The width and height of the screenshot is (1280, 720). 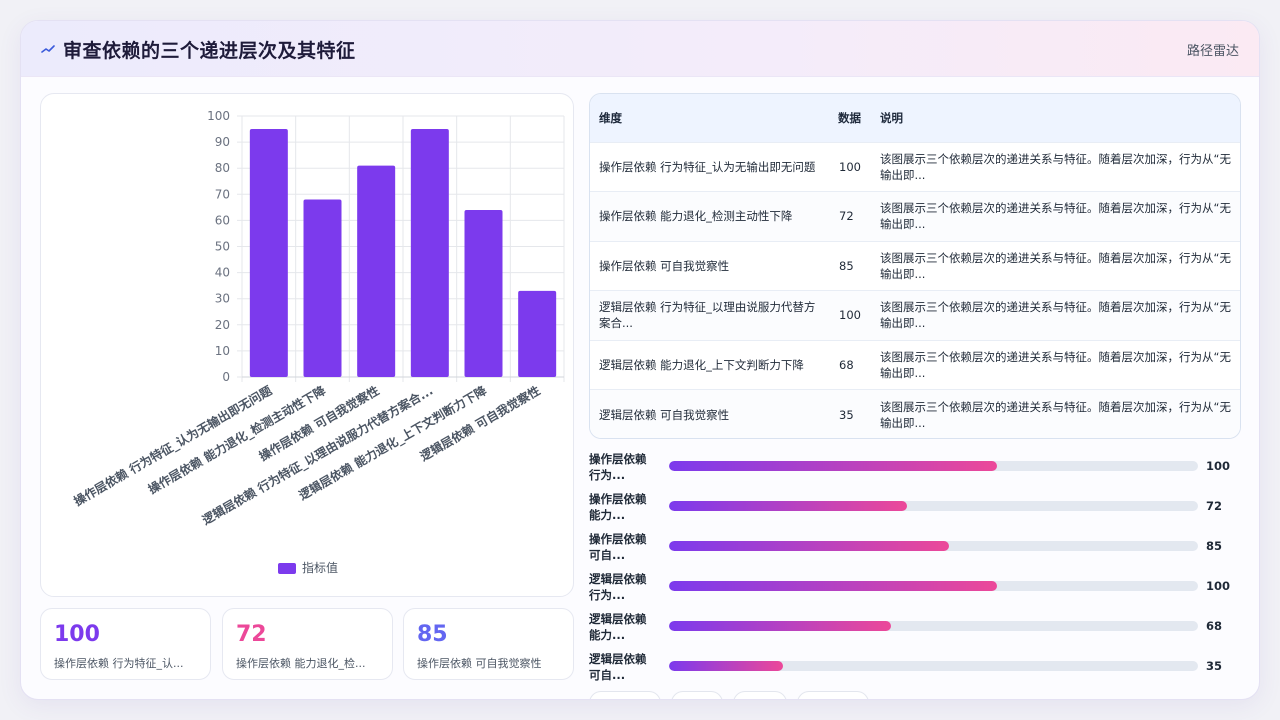 I want to click on page-title: 审查依赖的三个递进层次及其特征, so click(x=209, y=51).